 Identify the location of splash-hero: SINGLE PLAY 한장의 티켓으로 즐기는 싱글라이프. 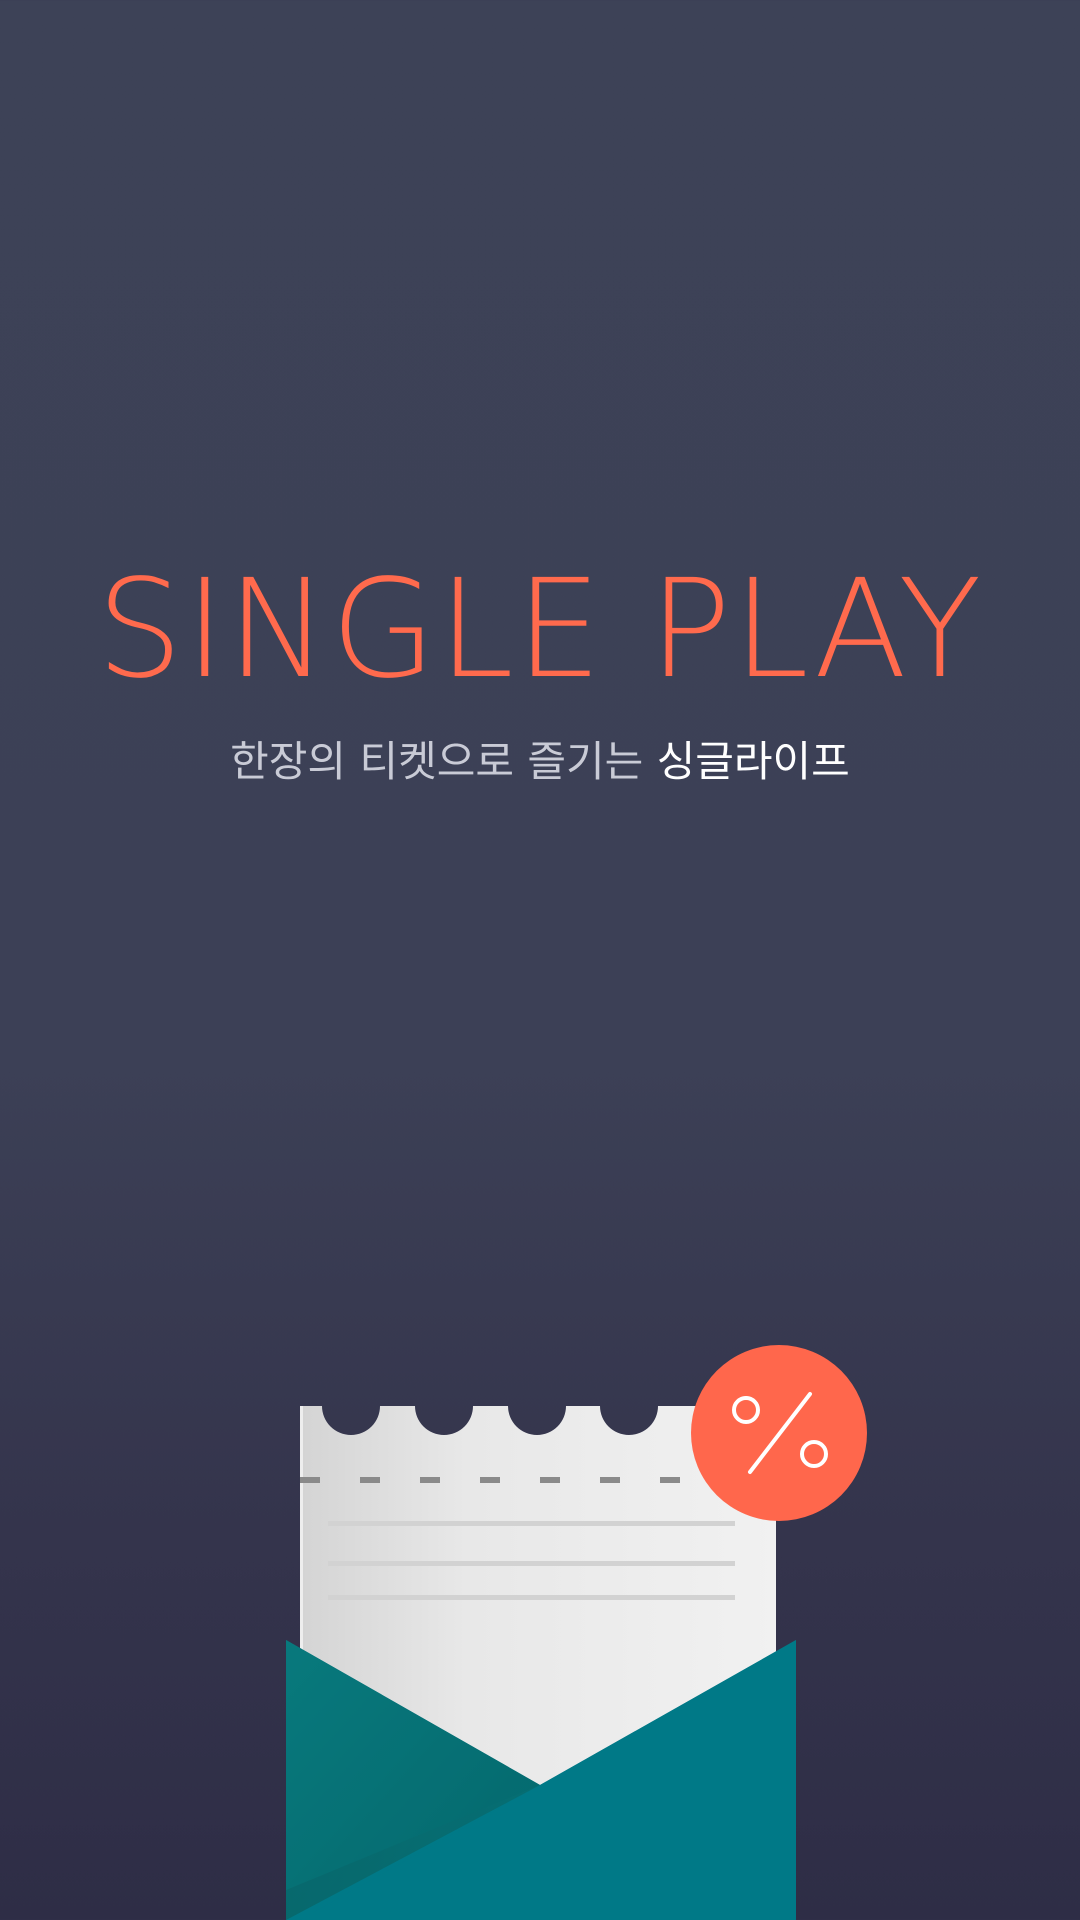
(540, 675).